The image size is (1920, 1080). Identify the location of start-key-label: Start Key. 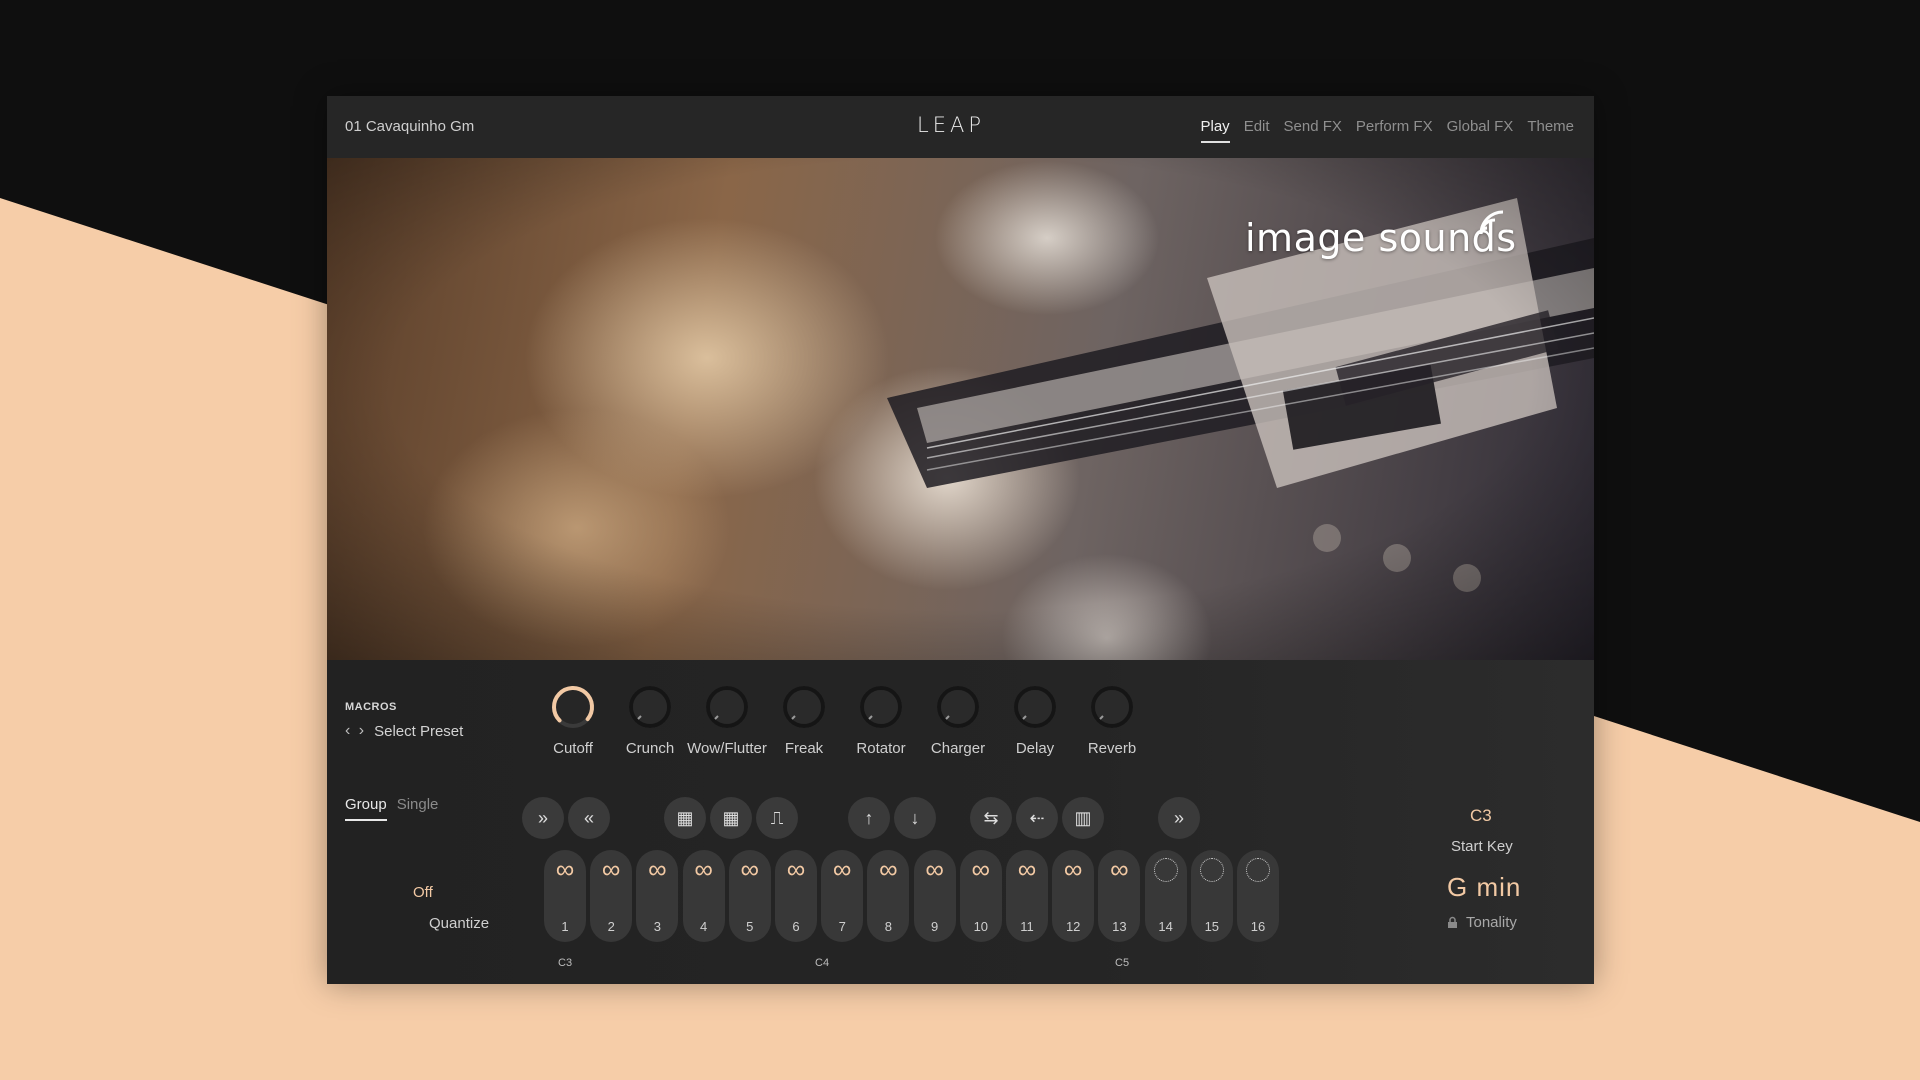
(1482, 846).